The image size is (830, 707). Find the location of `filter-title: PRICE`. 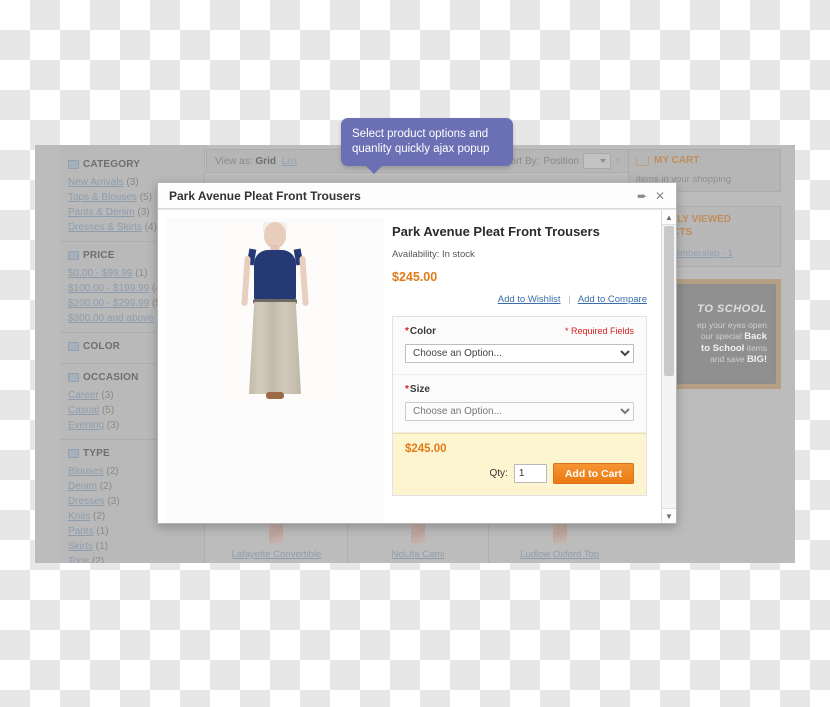

filter-title: PRICE is located at coordinates (99, 255).